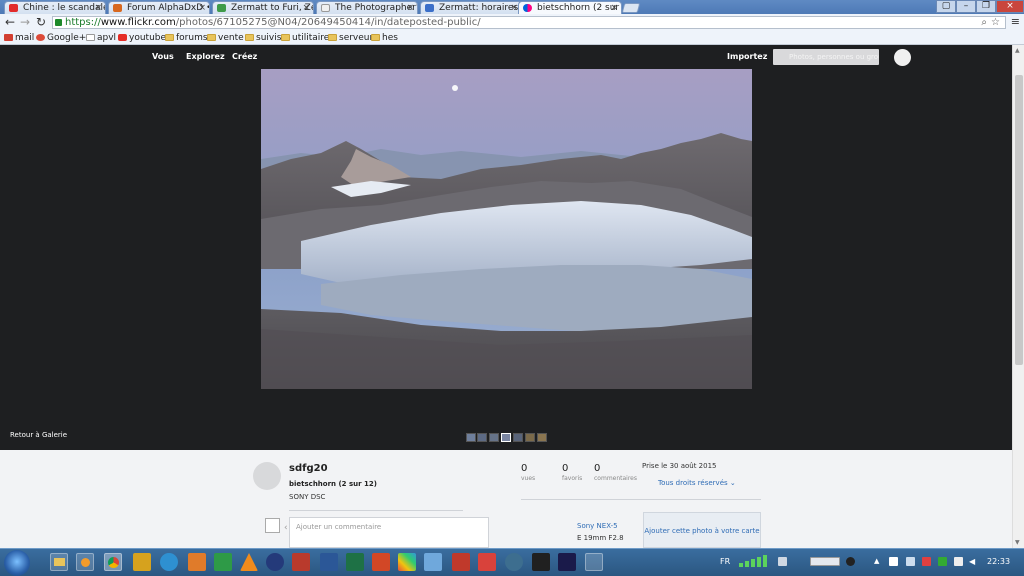  I want to click on comment-input: Ajouter un commentaire, so click(389, 532).